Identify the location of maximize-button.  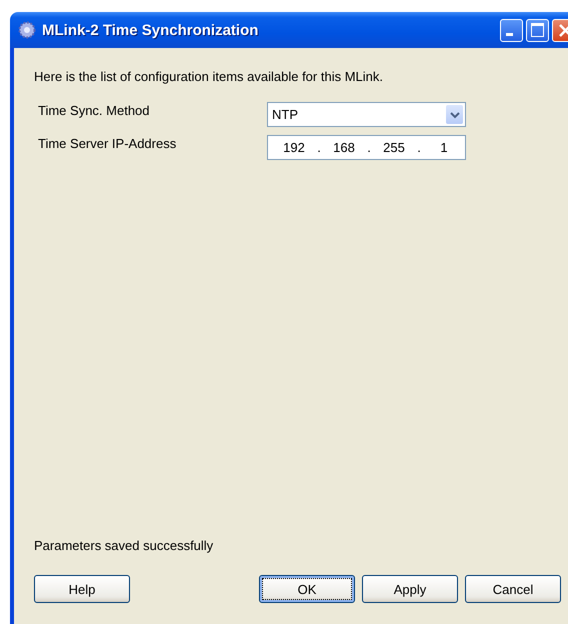
(537, 30).